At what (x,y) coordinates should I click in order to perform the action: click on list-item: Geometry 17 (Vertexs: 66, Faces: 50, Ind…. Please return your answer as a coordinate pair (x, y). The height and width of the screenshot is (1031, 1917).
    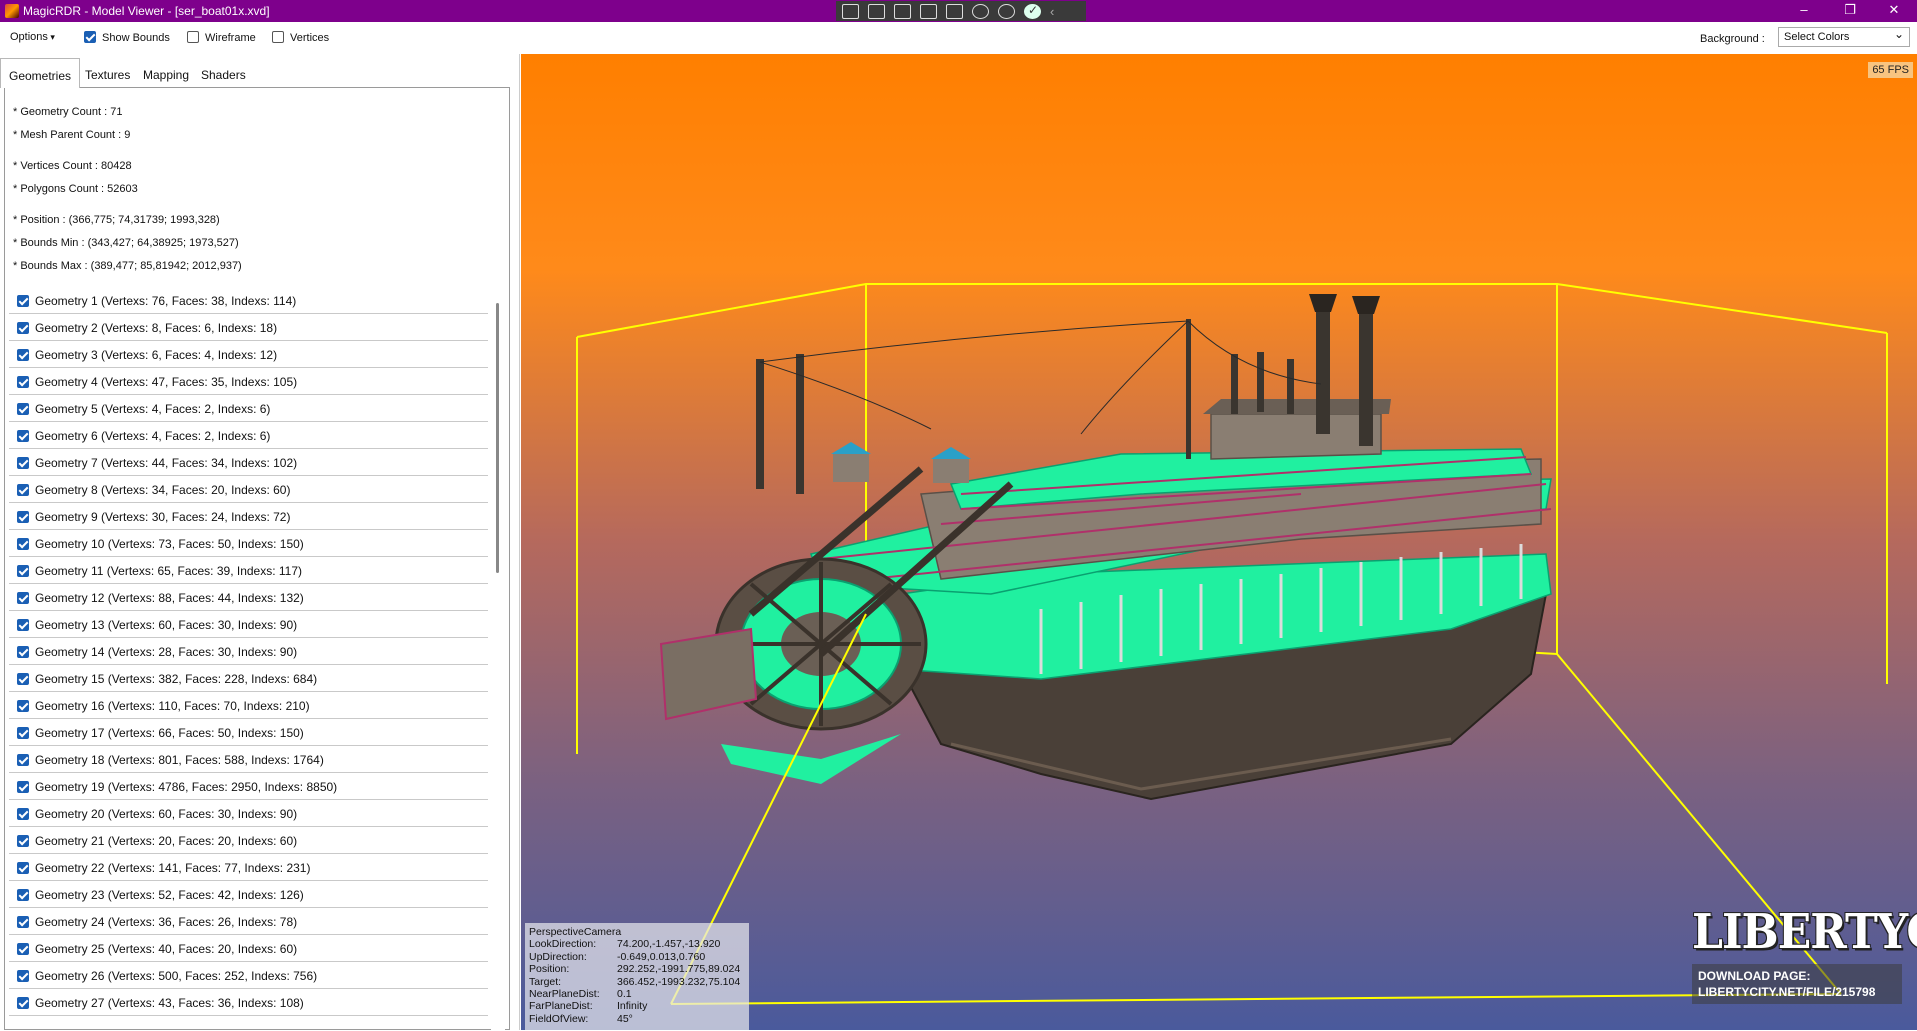
    Looking at the image, I should click on (248, 732).